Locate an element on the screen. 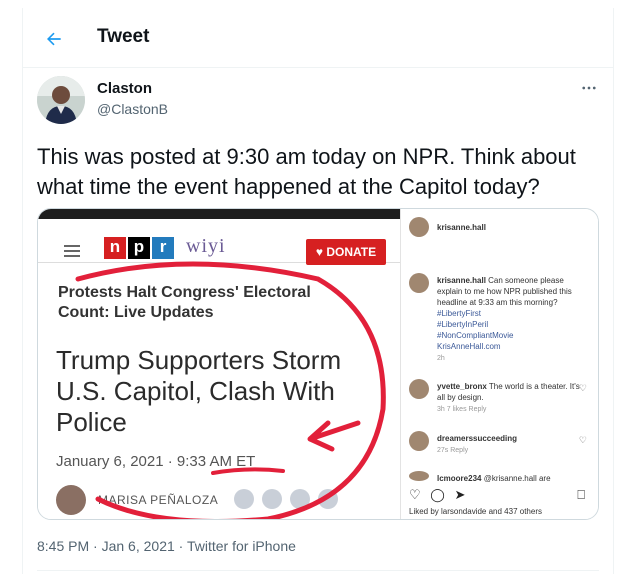  ig-hashtag: KrisAnneHall.com is located at coordinates (469, 346).